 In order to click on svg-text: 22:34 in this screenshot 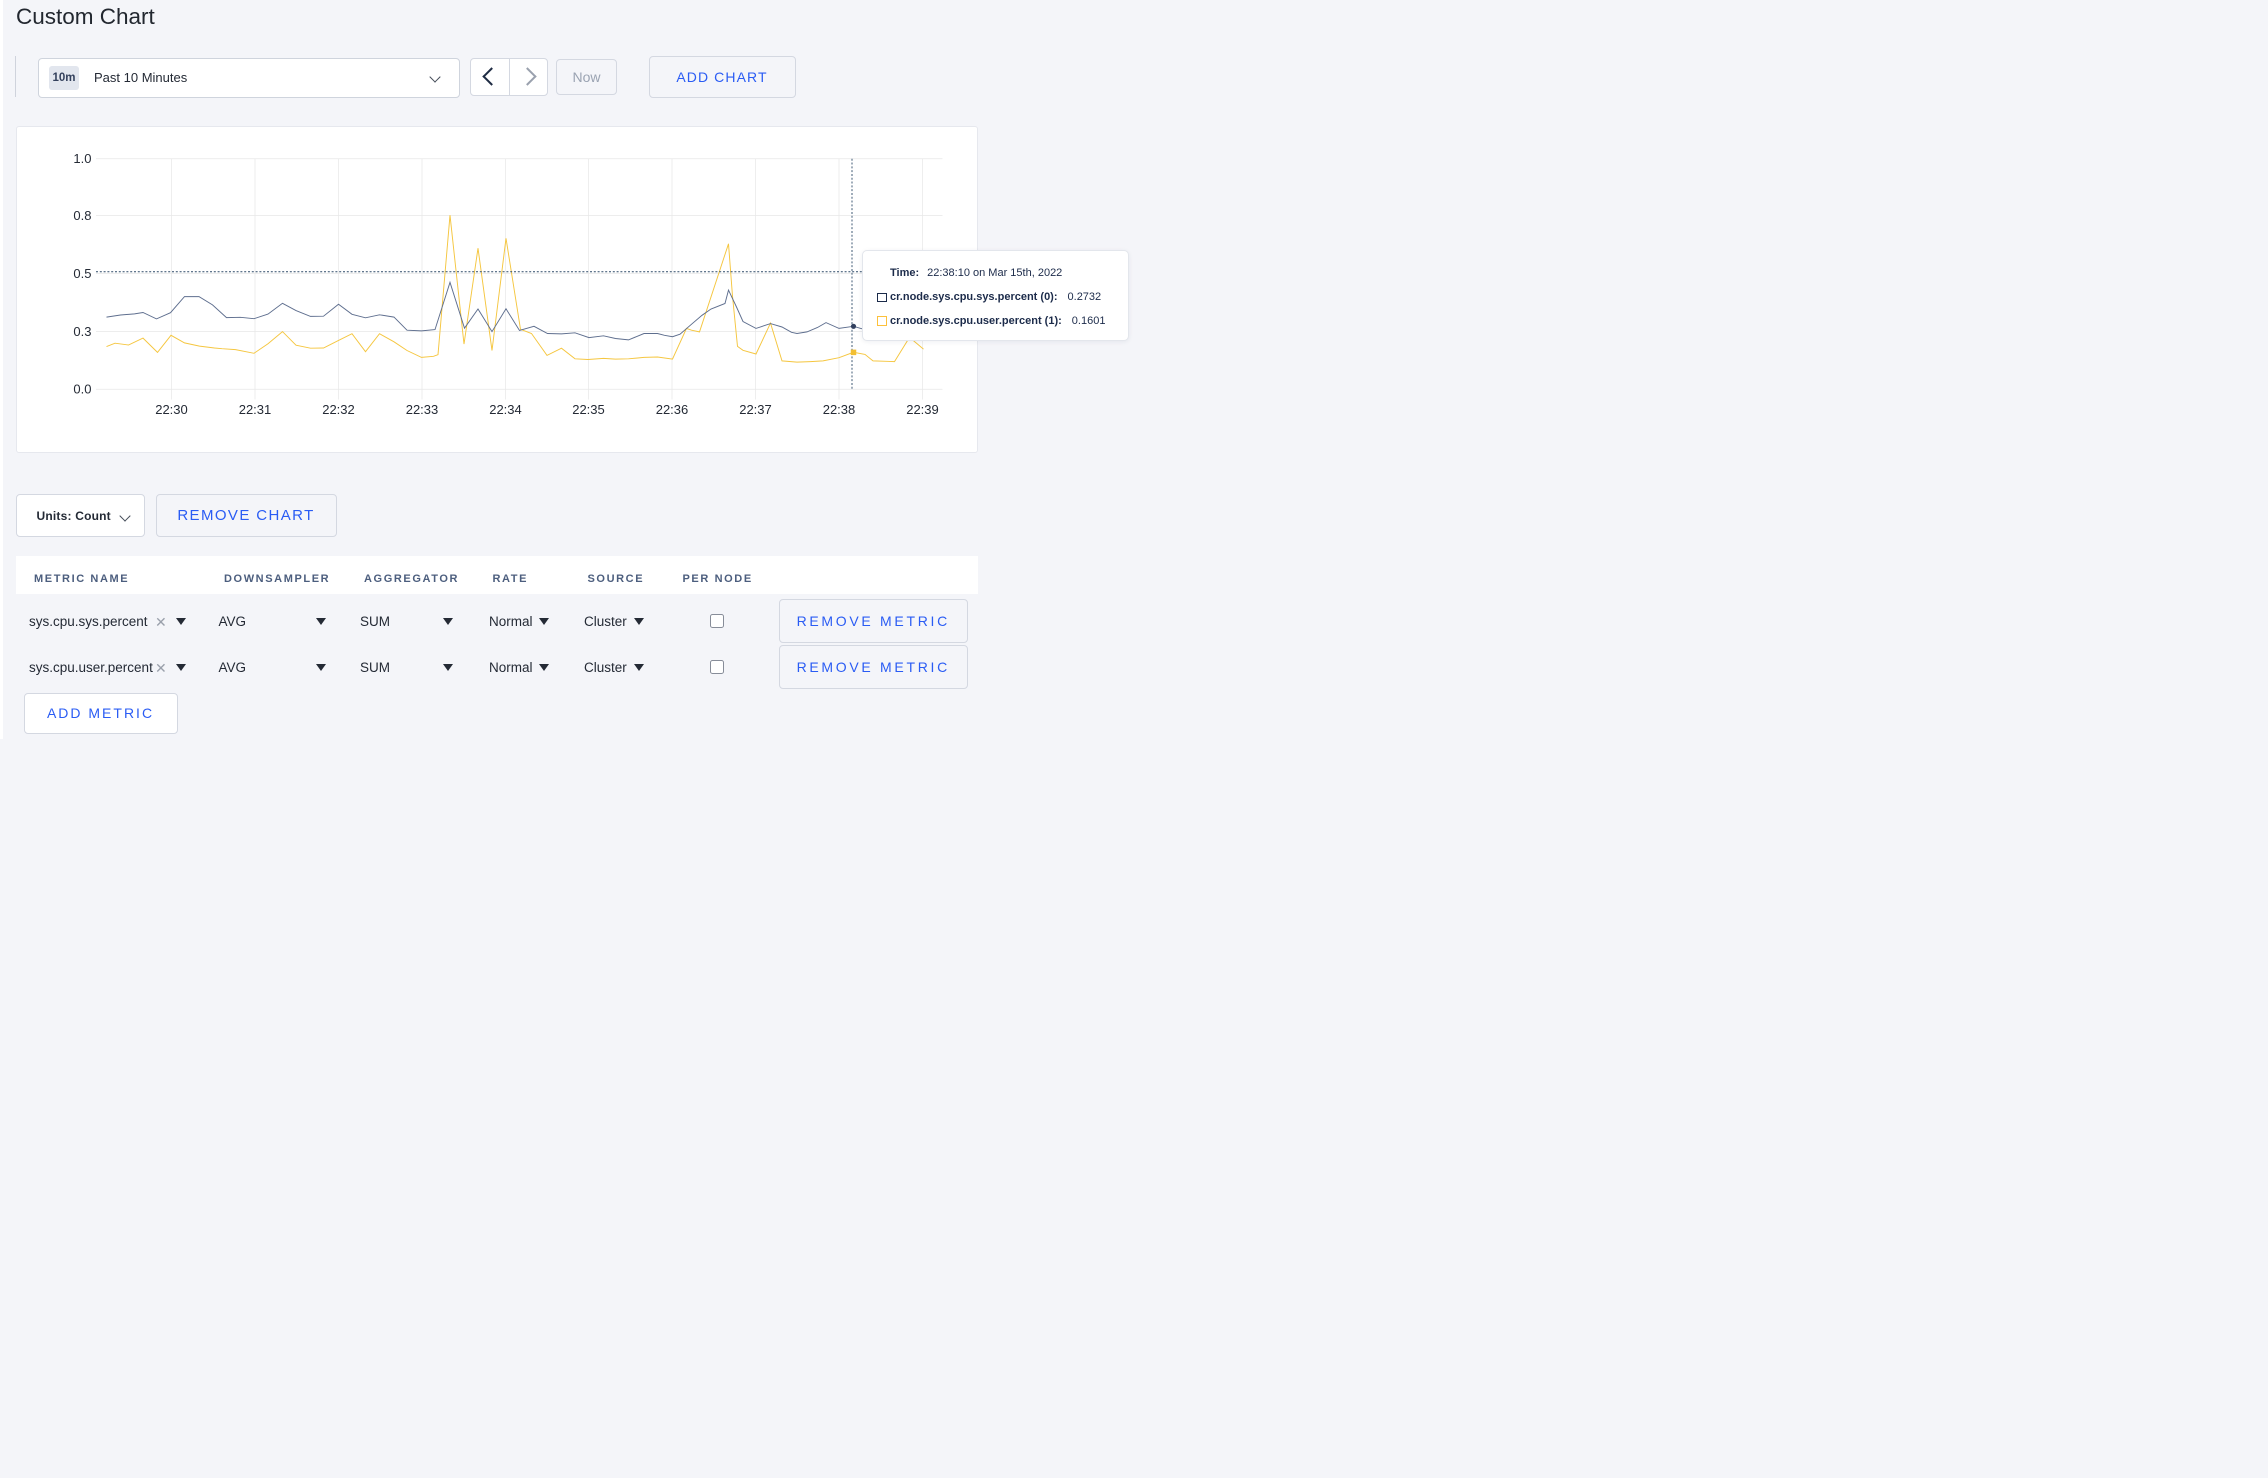, I will do `click(505, 409)`.